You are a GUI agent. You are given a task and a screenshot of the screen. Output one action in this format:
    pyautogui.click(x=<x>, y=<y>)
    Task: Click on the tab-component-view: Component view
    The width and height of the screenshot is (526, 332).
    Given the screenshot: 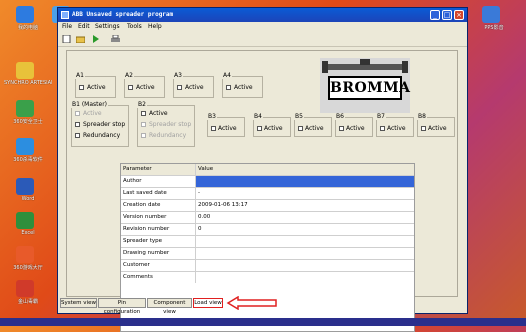 What is the action you would take?
    pyautogui.click(x=169, y=306)
    